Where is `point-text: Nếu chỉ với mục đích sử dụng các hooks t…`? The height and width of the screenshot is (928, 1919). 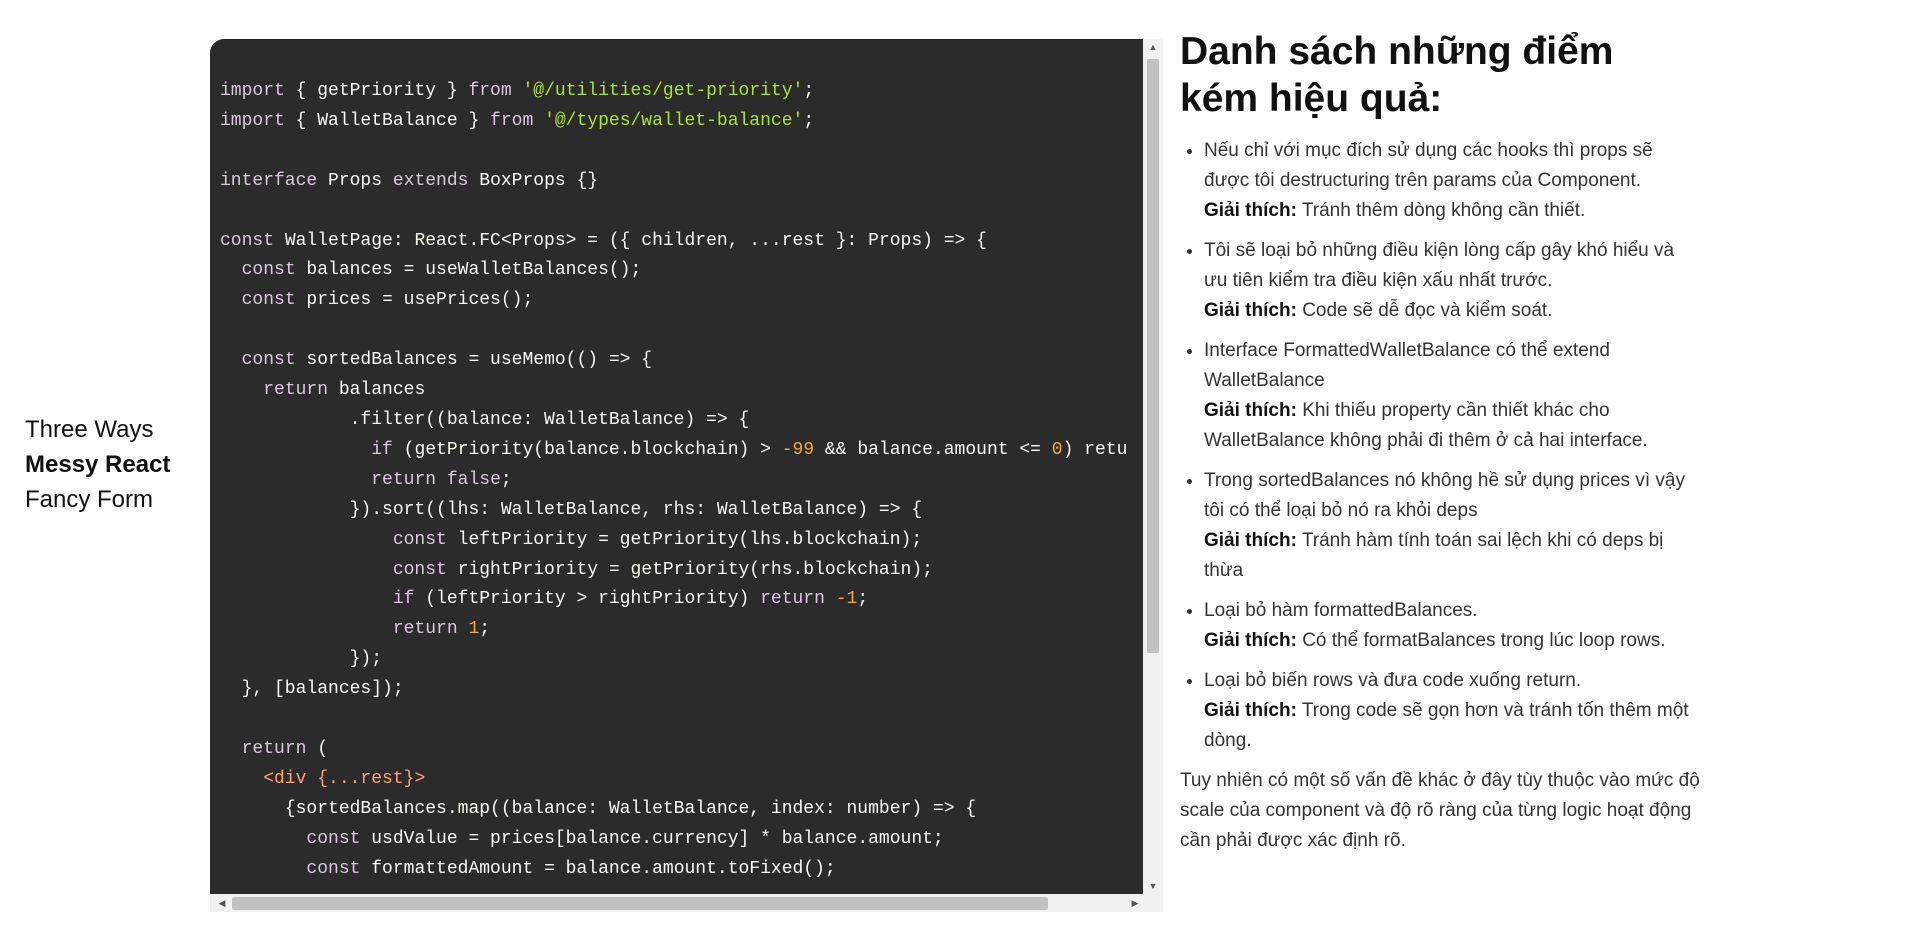 point-text: Nếu chỉ với mục đích sử dụng các hooks t… is located at coordinates (1428, 165).